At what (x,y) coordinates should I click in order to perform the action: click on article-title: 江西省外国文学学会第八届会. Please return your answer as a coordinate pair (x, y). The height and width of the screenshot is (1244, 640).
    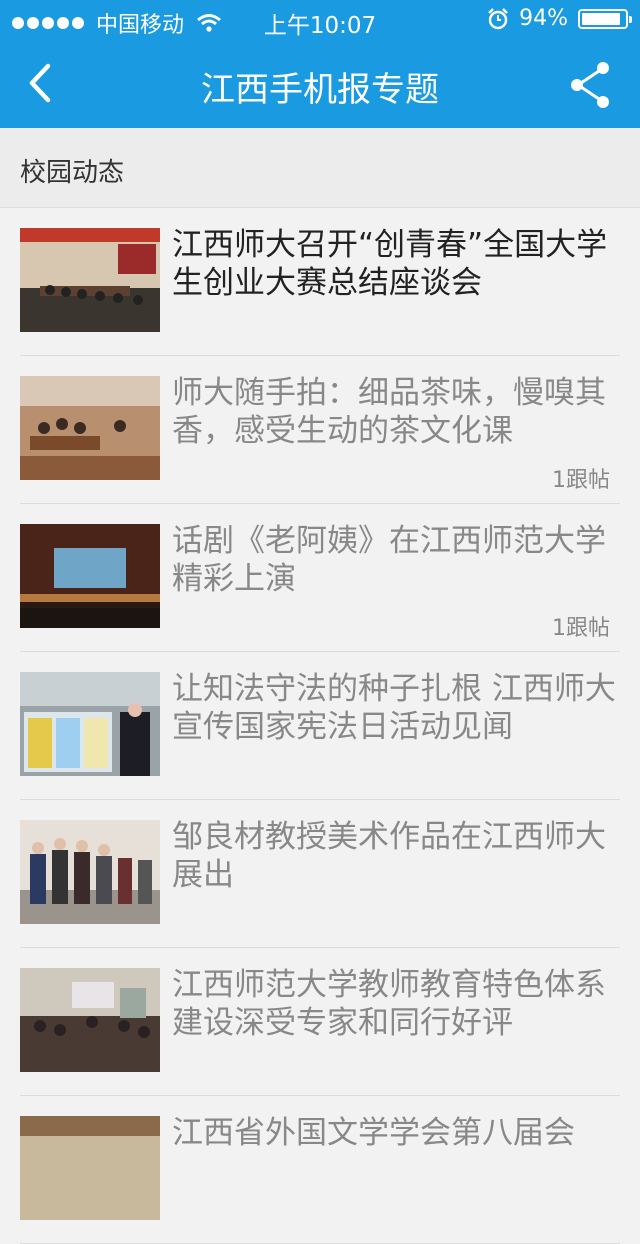
    Looking at the image, I should click on (373, 1133).